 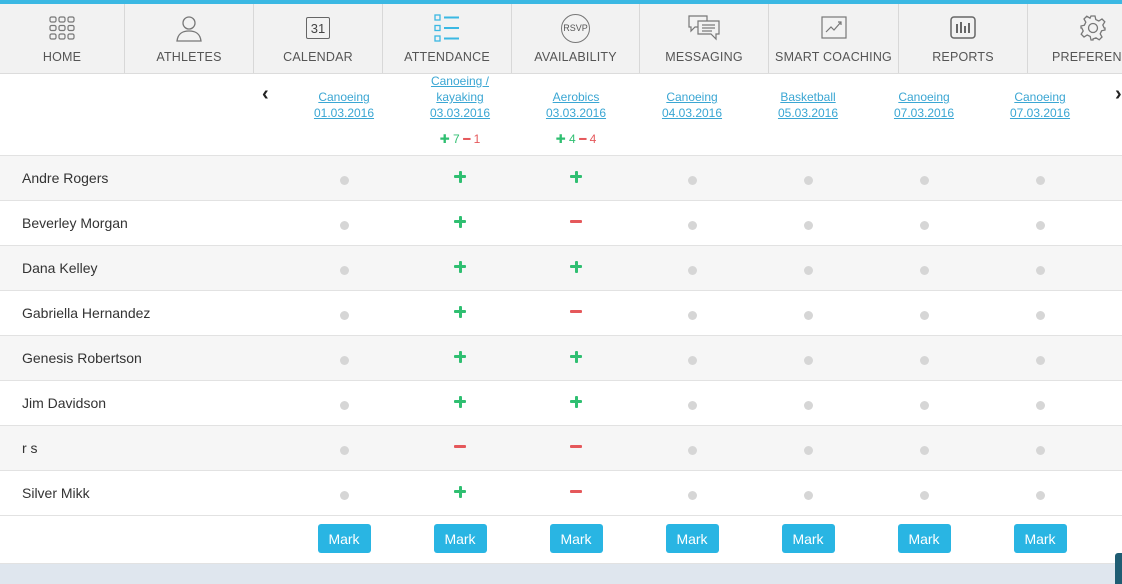 I want to click on nav-preferences: PREFERENCES, so click(x=1075, y=38).